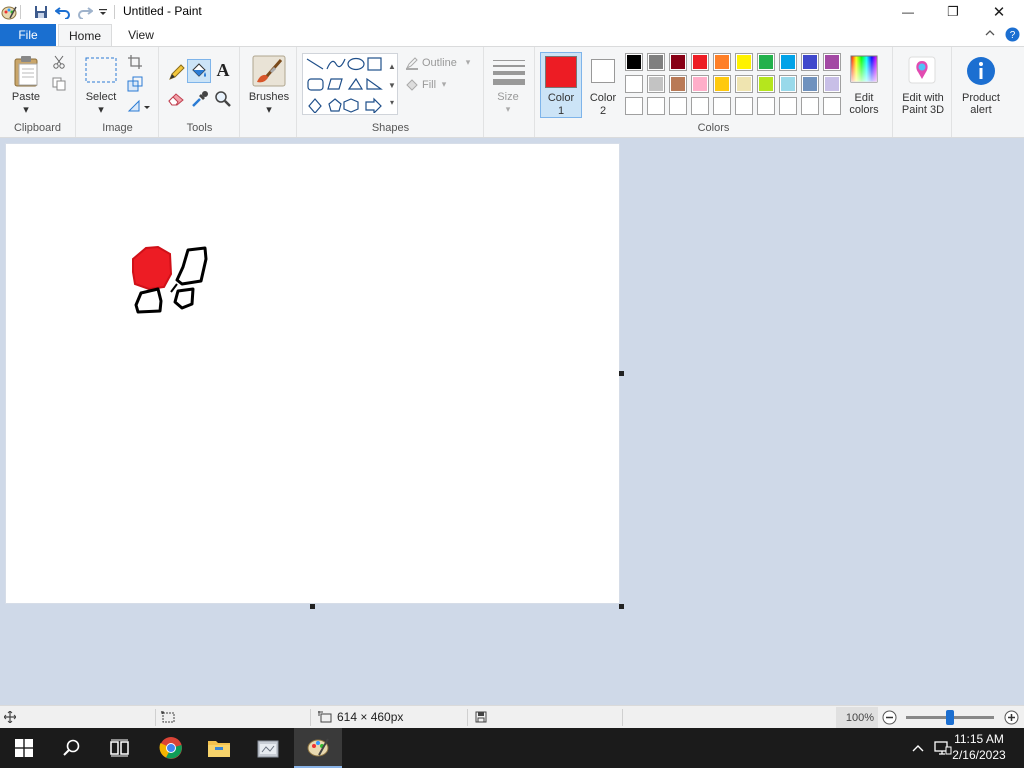 The image size is (1024, 768). What do you see at coordinates (621, 606) in the screenshot?
I see `resize-handle-corner` at bounding box center [621, 606].